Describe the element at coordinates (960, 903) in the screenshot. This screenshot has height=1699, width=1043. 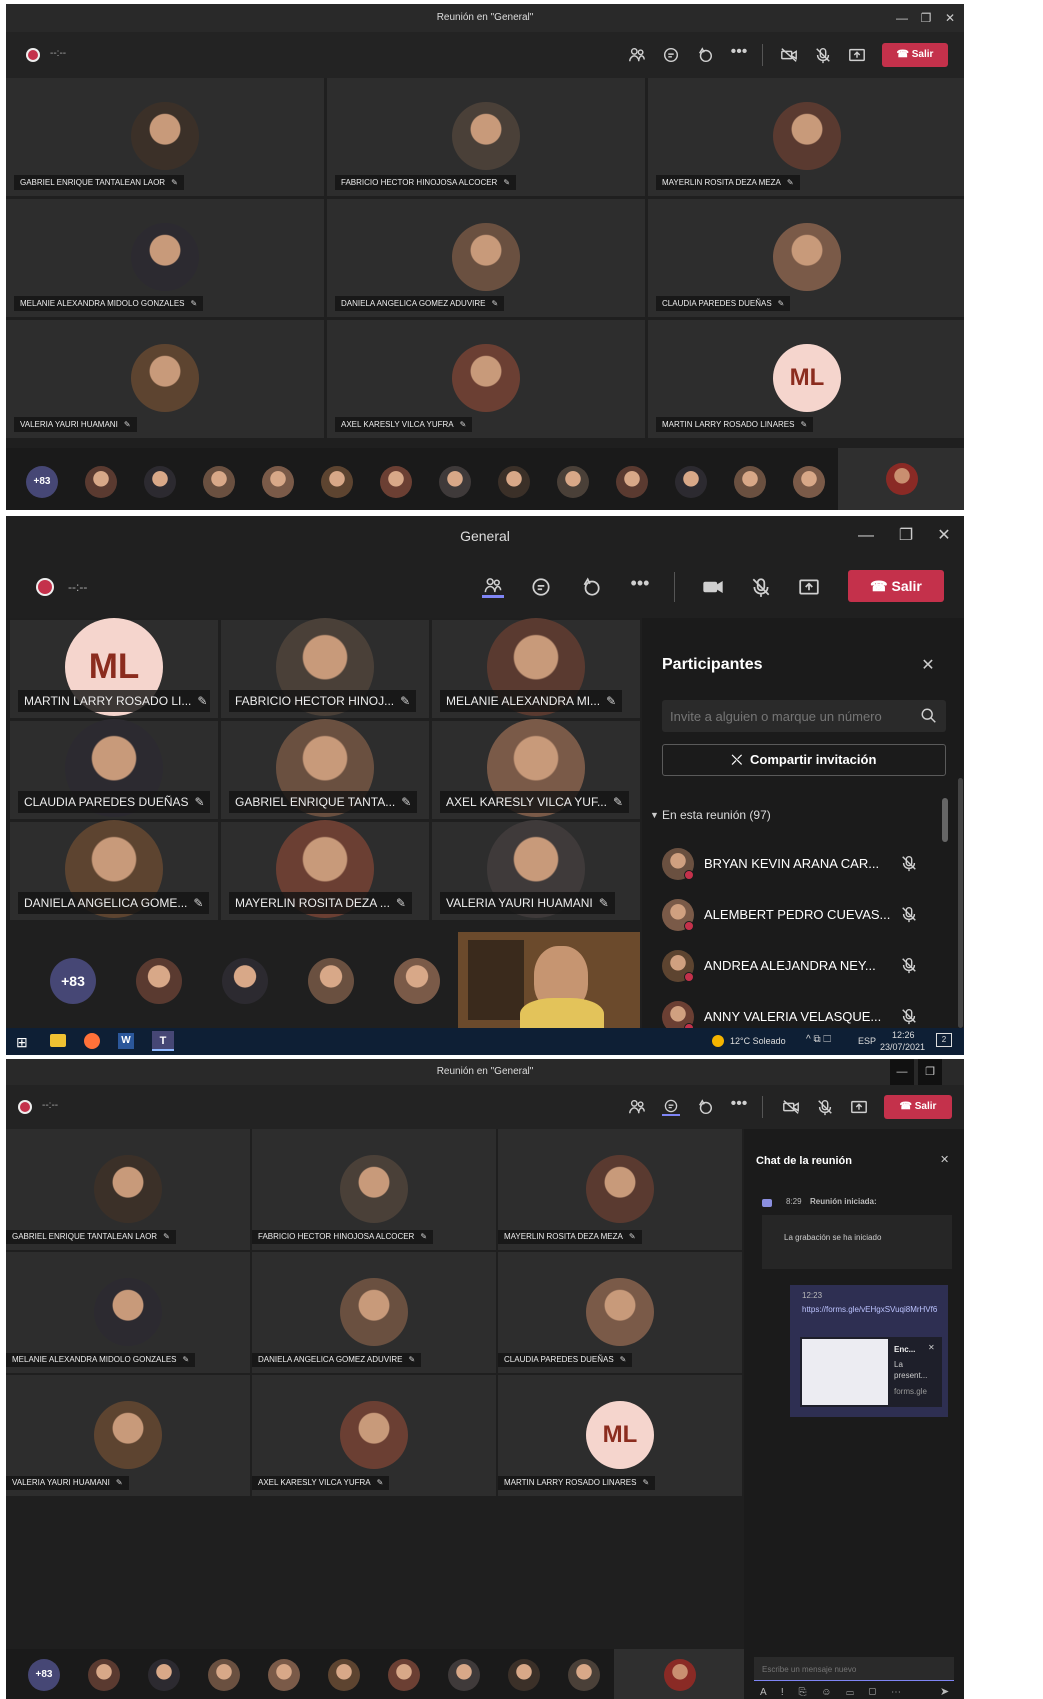
I see `participants-scrollbar-outer` at that location.